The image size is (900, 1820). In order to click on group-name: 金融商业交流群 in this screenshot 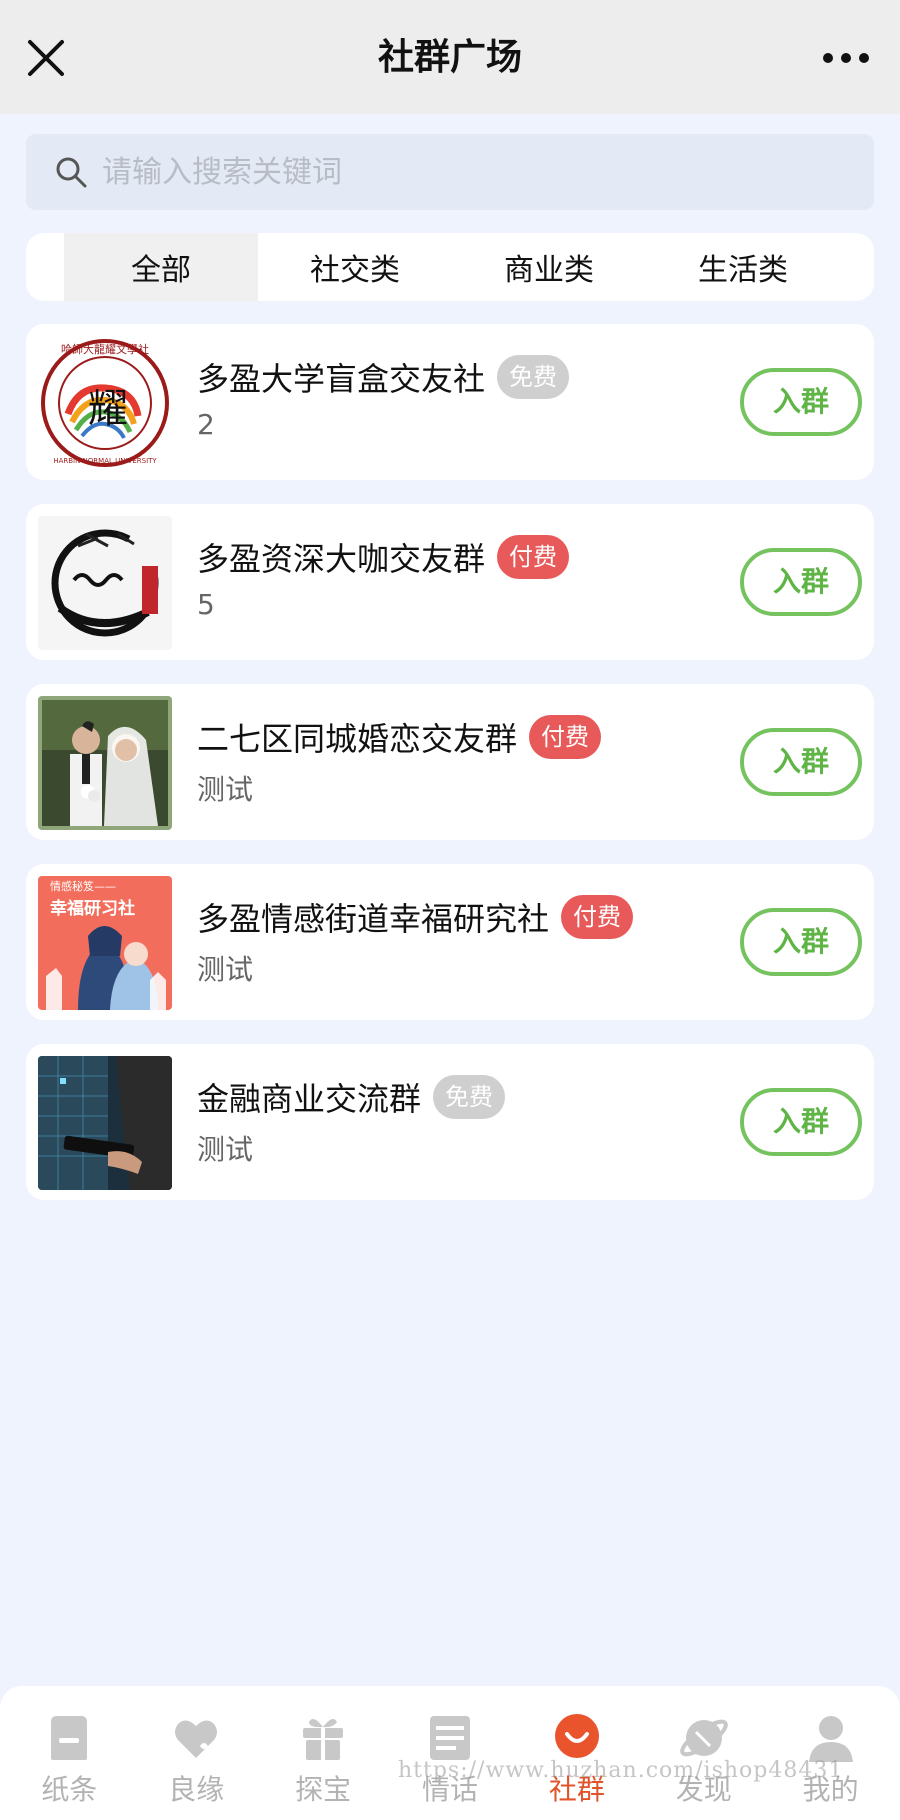, I will do `click(309, 1099)`.